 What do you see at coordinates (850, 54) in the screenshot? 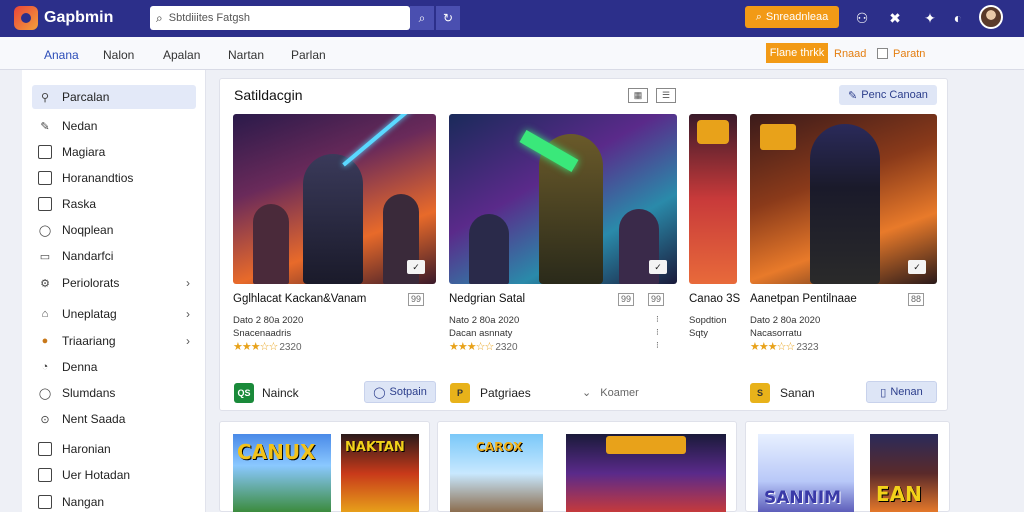
I see `nav-link: Rnaad` at bounding box center [850, 54].